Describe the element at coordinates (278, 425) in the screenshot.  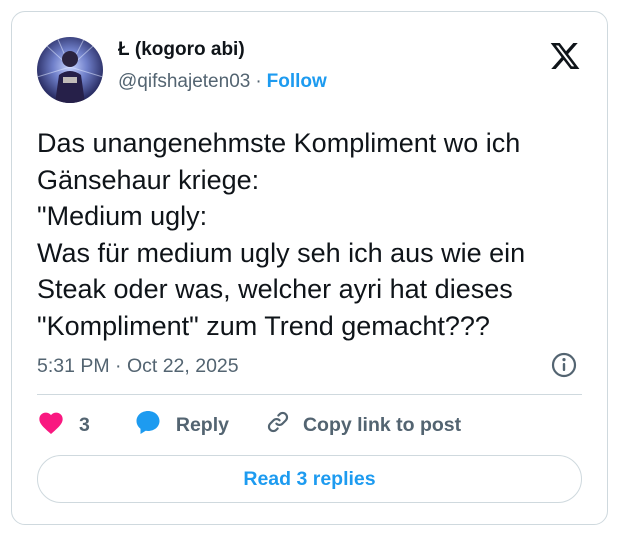
I see `link-icon` at that location.